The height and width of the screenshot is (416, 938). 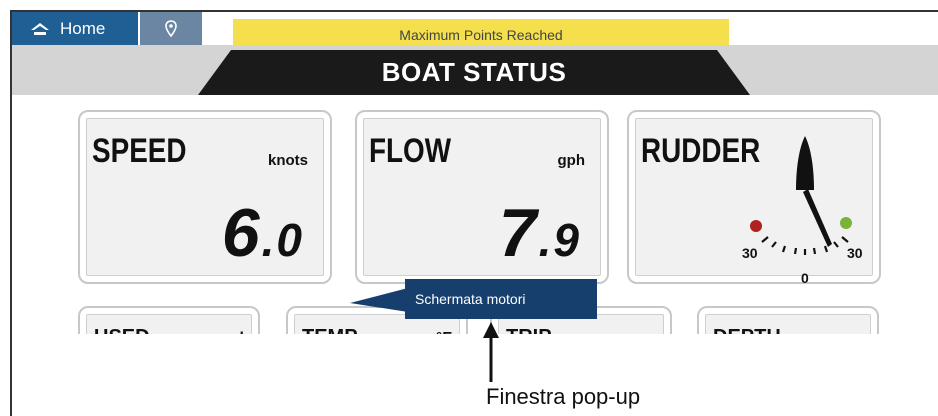 I want to click on rudder-scale-center: 0, so click(x=805, y=278).